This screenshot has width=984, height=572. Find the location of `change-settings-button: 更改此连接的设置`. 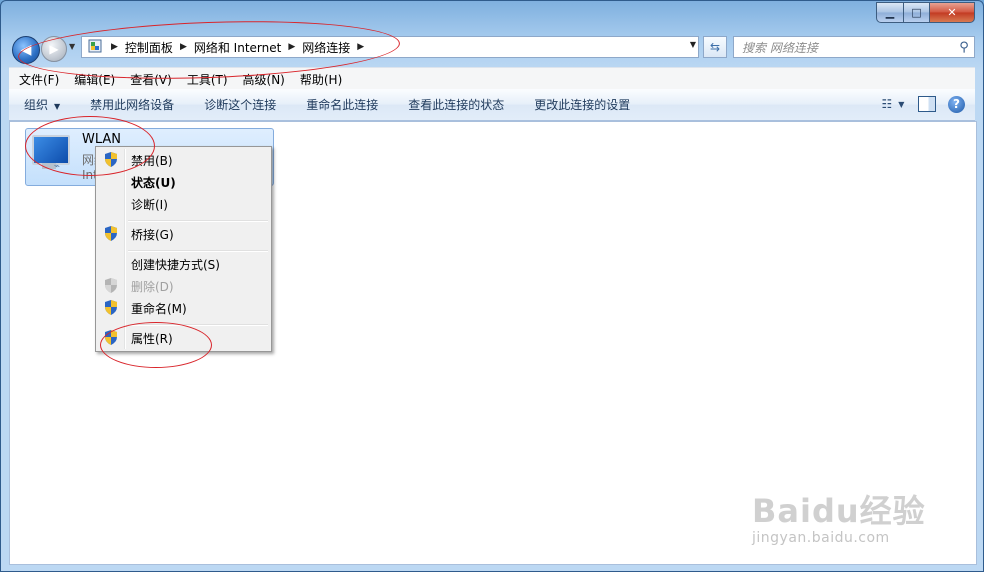

change-settings-button: 更改此连接的设置 is located at coordinates (582, 104).